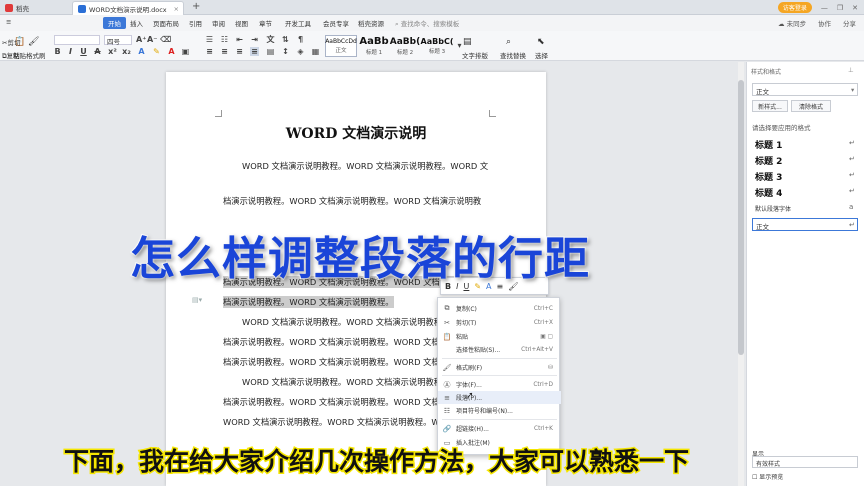 The image size is (864, 486). I want to click on menu-developer: 开发工具, so click(298, 23).